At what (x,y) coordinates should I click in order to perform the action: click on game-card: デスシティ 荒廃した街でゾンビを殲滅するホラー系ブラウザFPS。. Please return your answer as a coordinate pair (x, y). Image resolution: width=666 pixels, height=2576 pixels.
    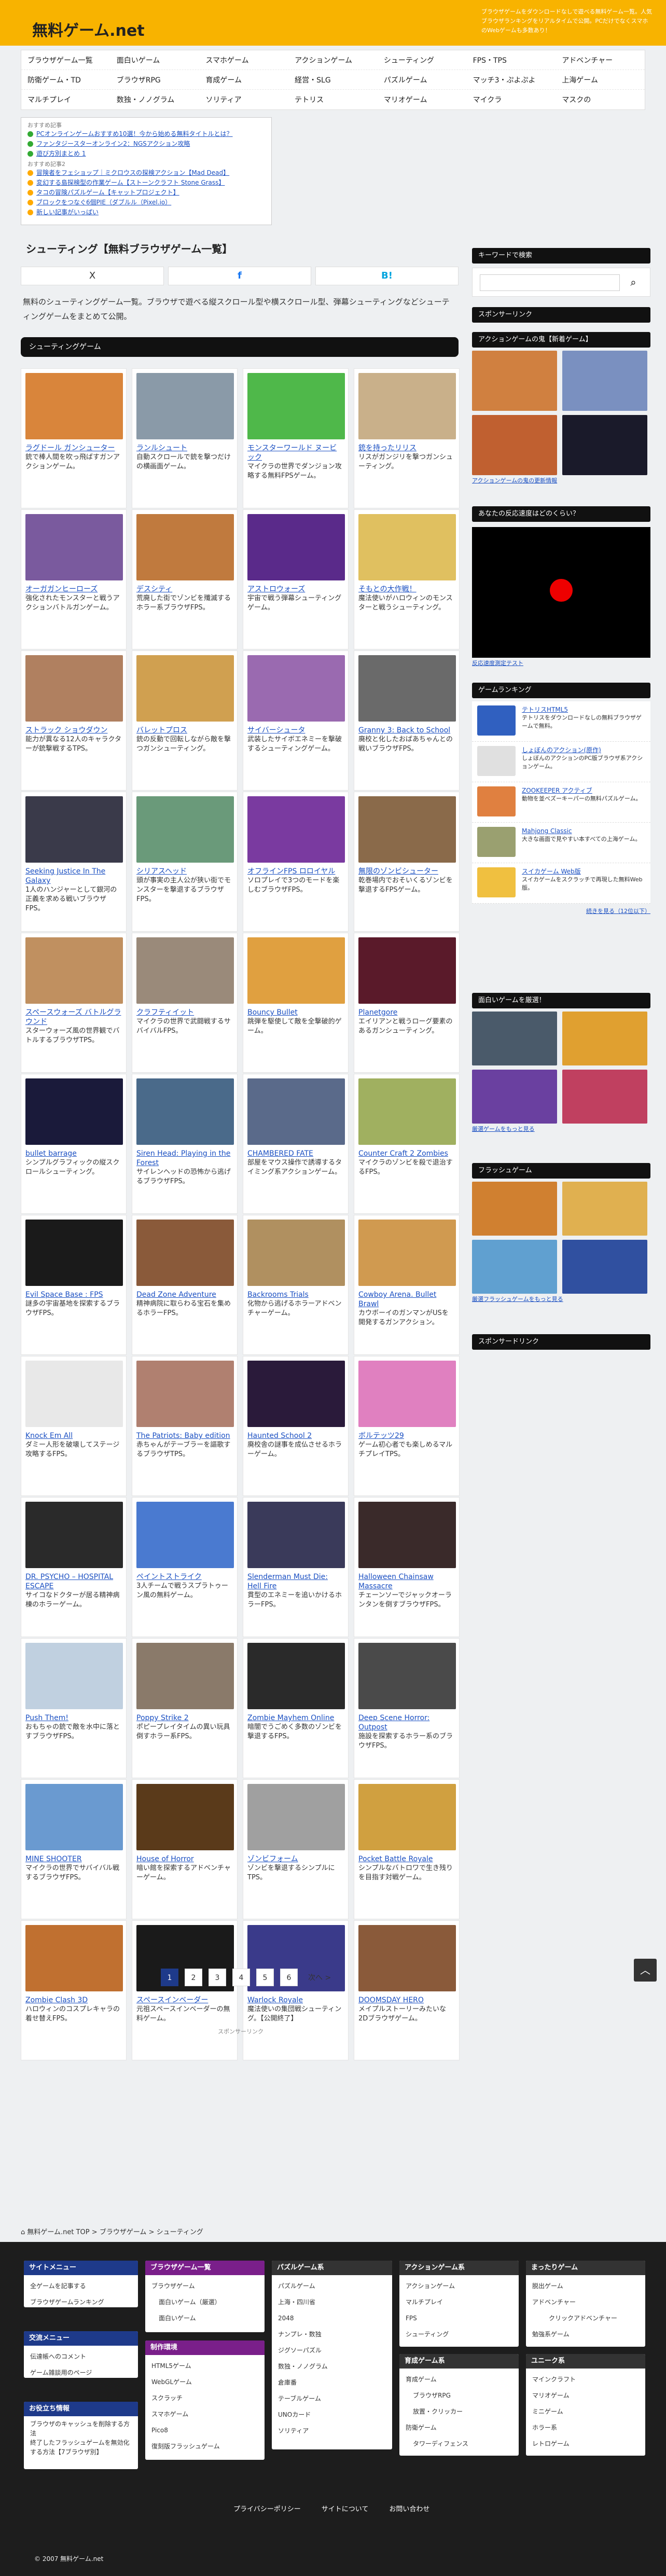
    Looking at the image, I should click on (185, 579).